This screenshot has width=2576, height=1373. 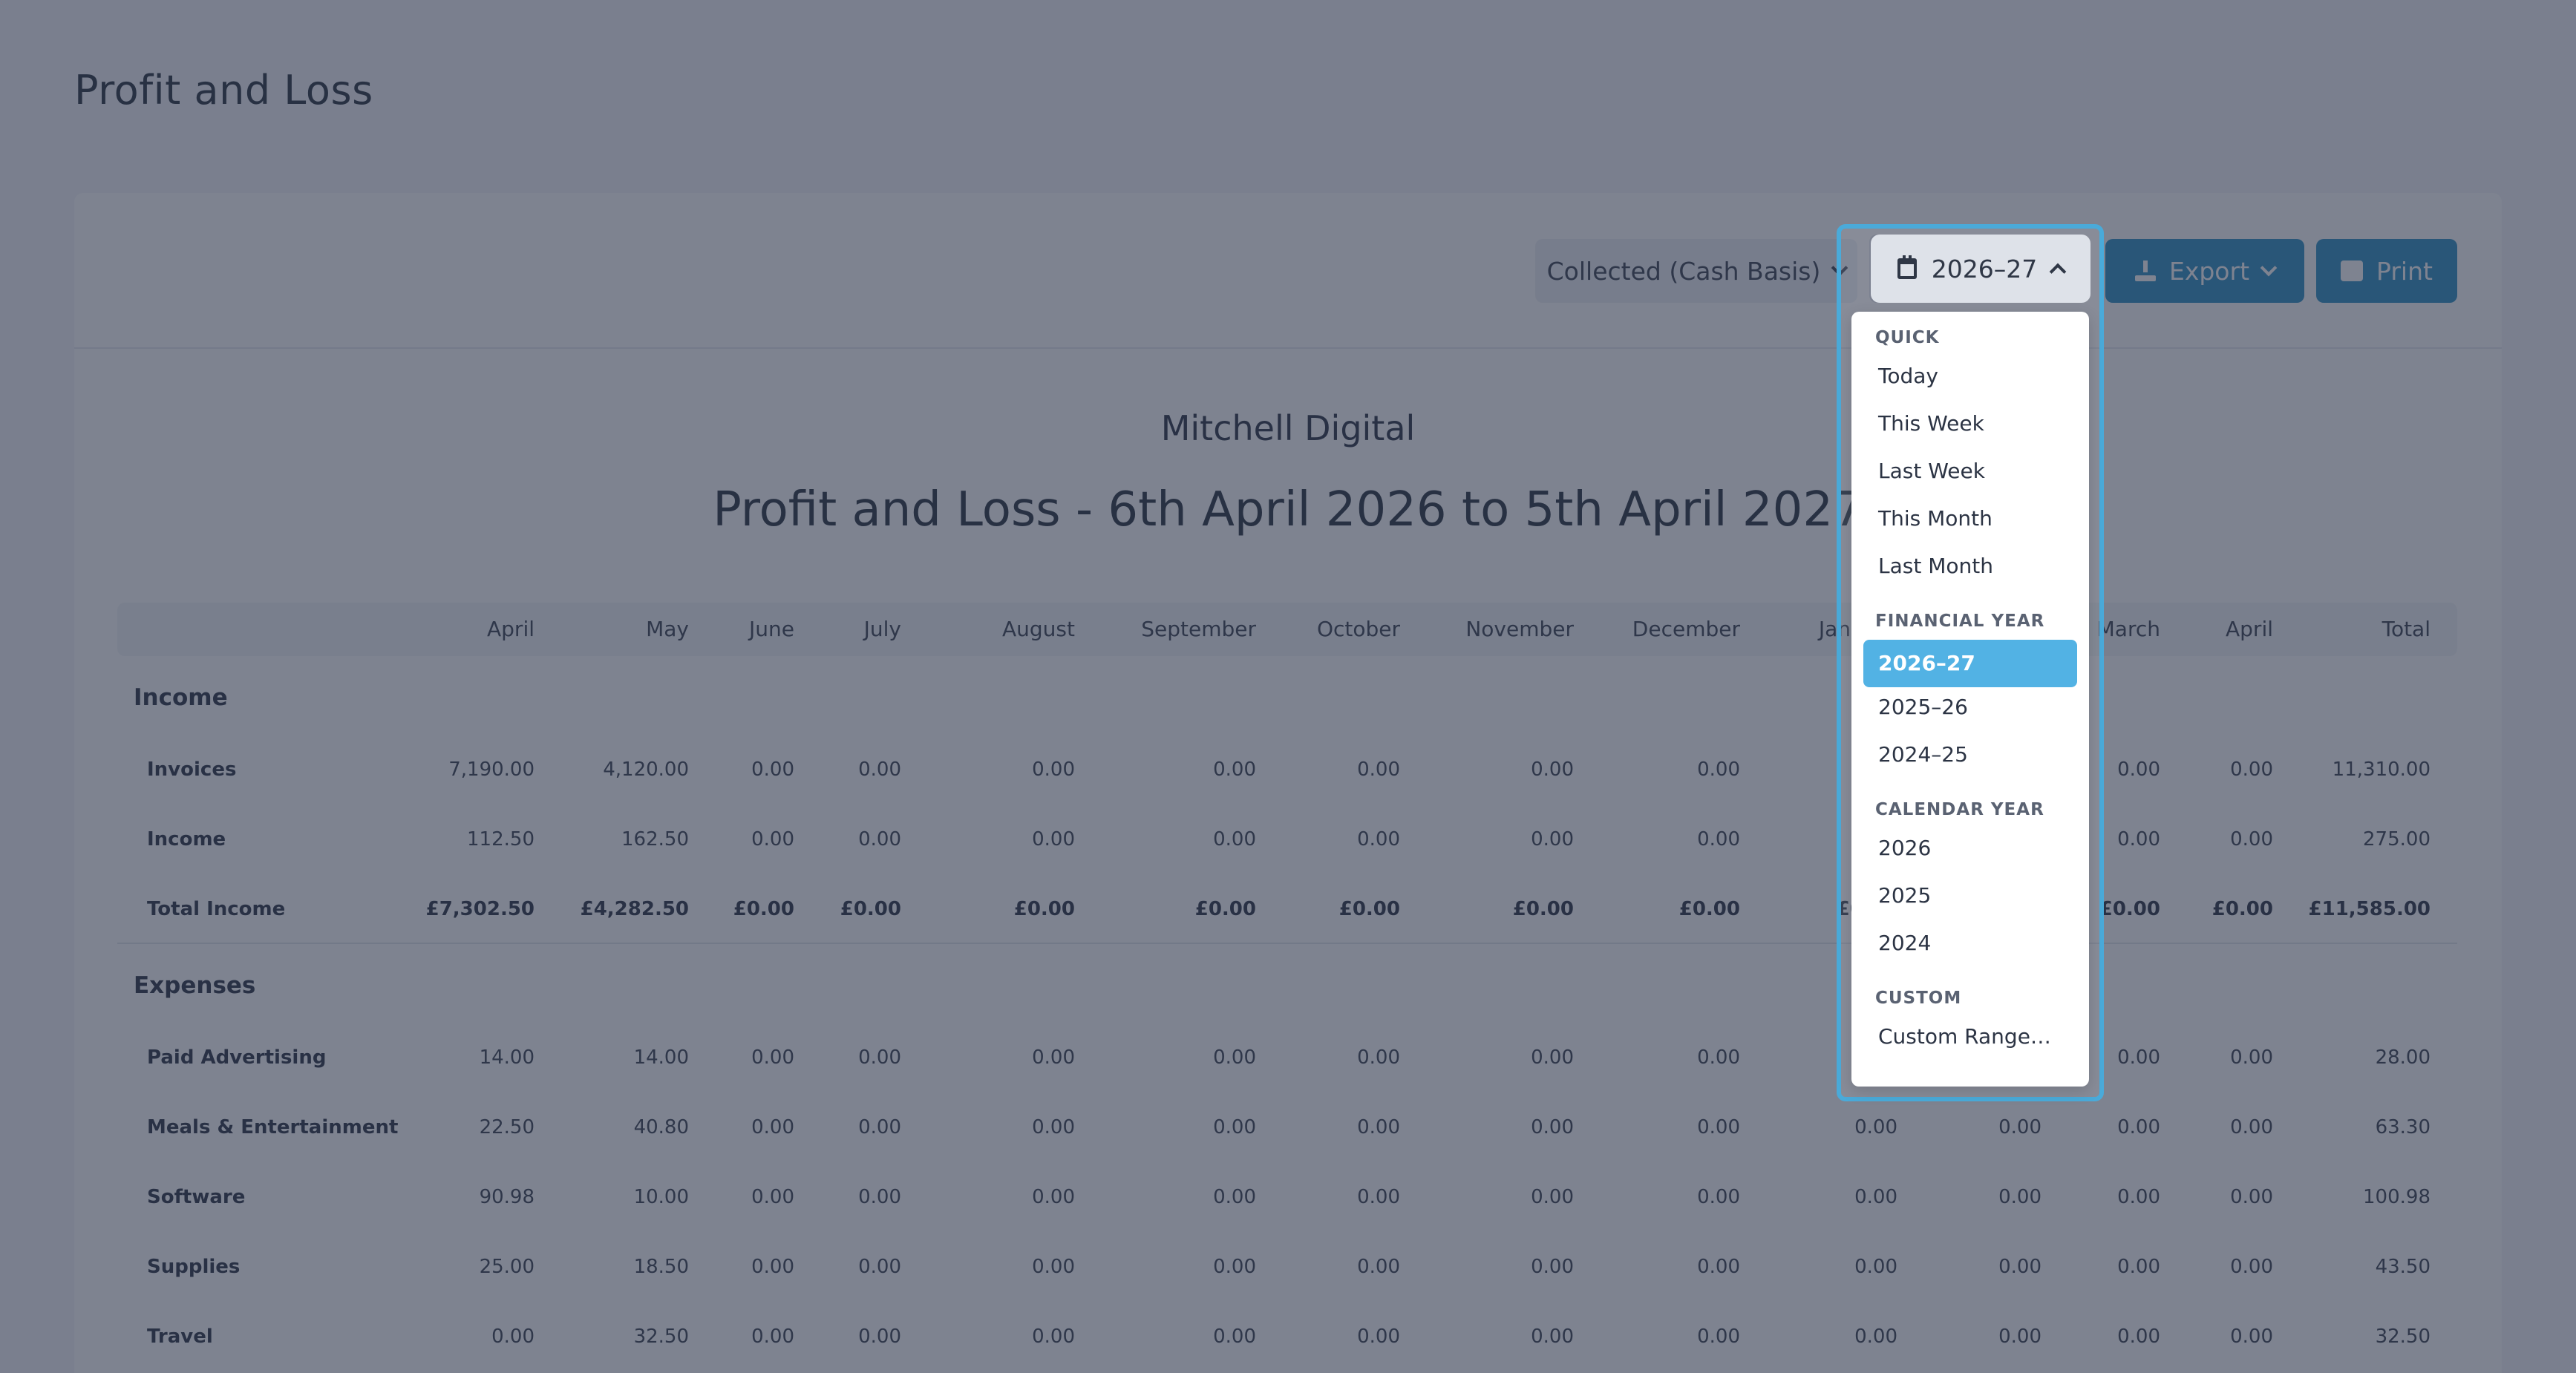 I want to click on column-header: October, so click(x=1358, y=629).